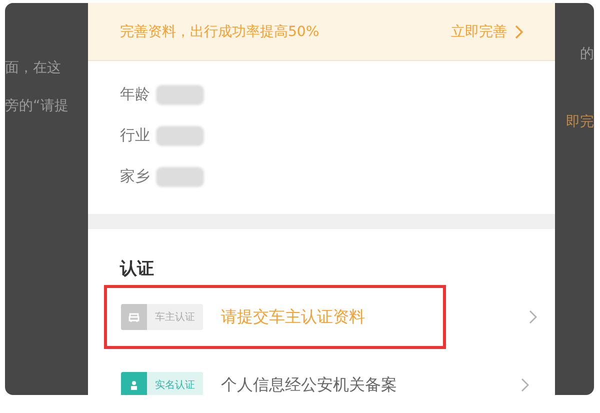  What do you see at coordinates (135, 135) in the screenshot?
I see `field-label: 行业` at bounding box center [135, 135].